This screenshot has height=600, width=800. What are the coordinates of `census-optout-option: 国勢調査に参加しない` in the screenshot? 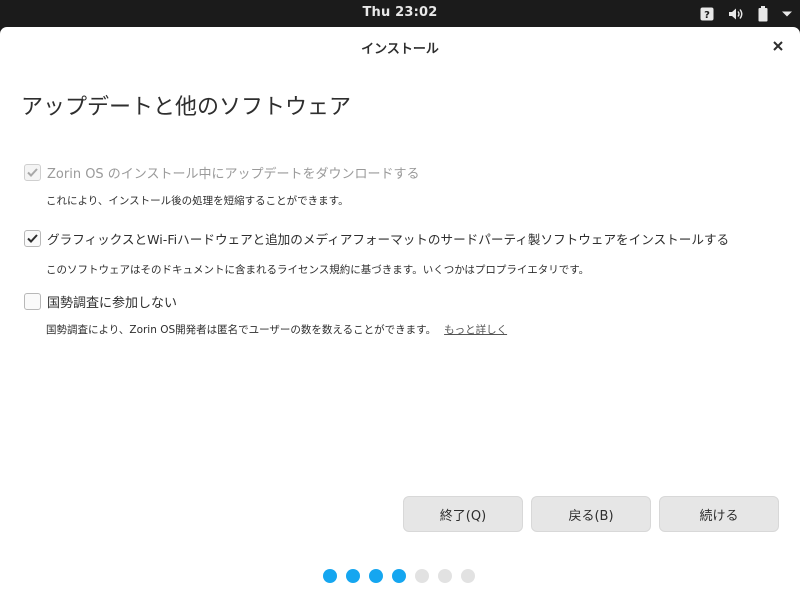 It's located at (100, 301).